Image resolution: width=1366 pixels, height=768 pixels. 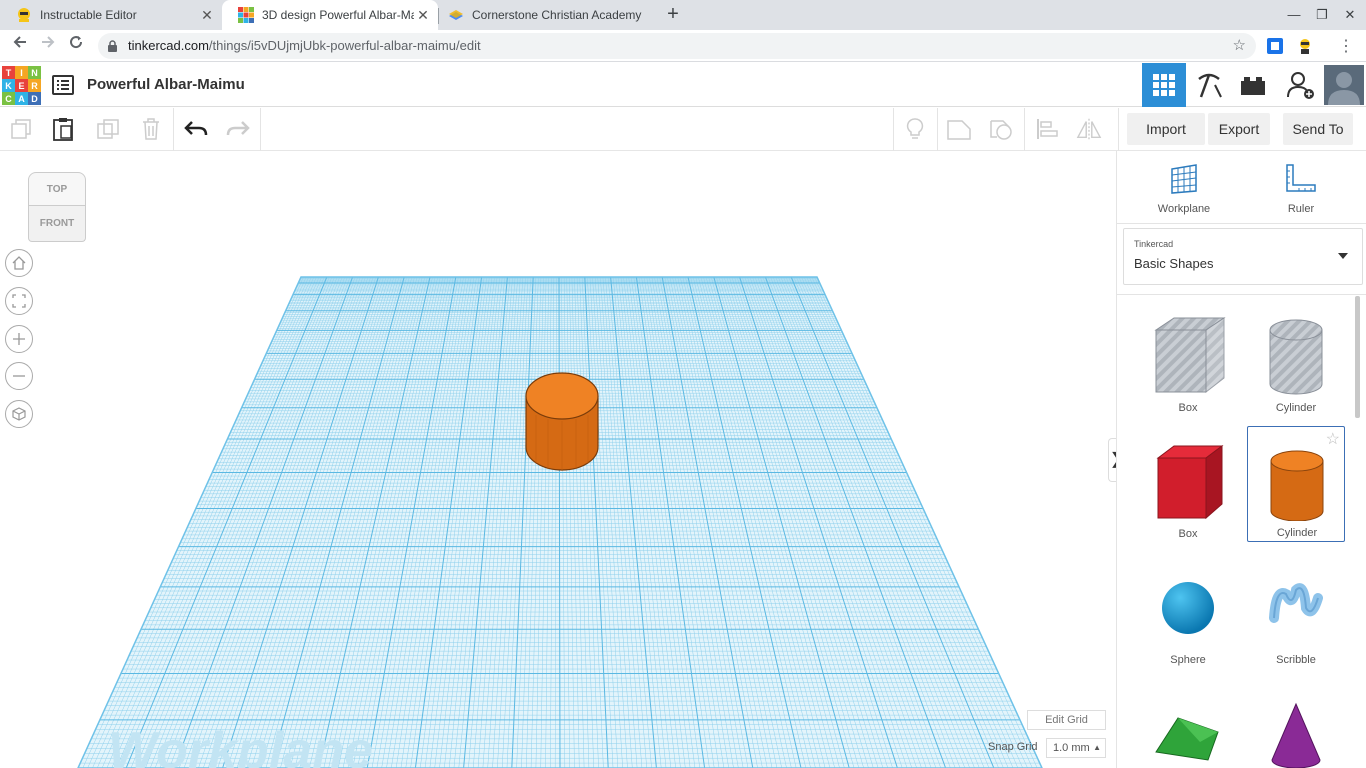 What do you see at coordinates (330, 15) in the screenshot?
I see `browser-tab-tinkercad: 3D design Powerful Albar-Maimu ✕` at bounding box center [330, 15].